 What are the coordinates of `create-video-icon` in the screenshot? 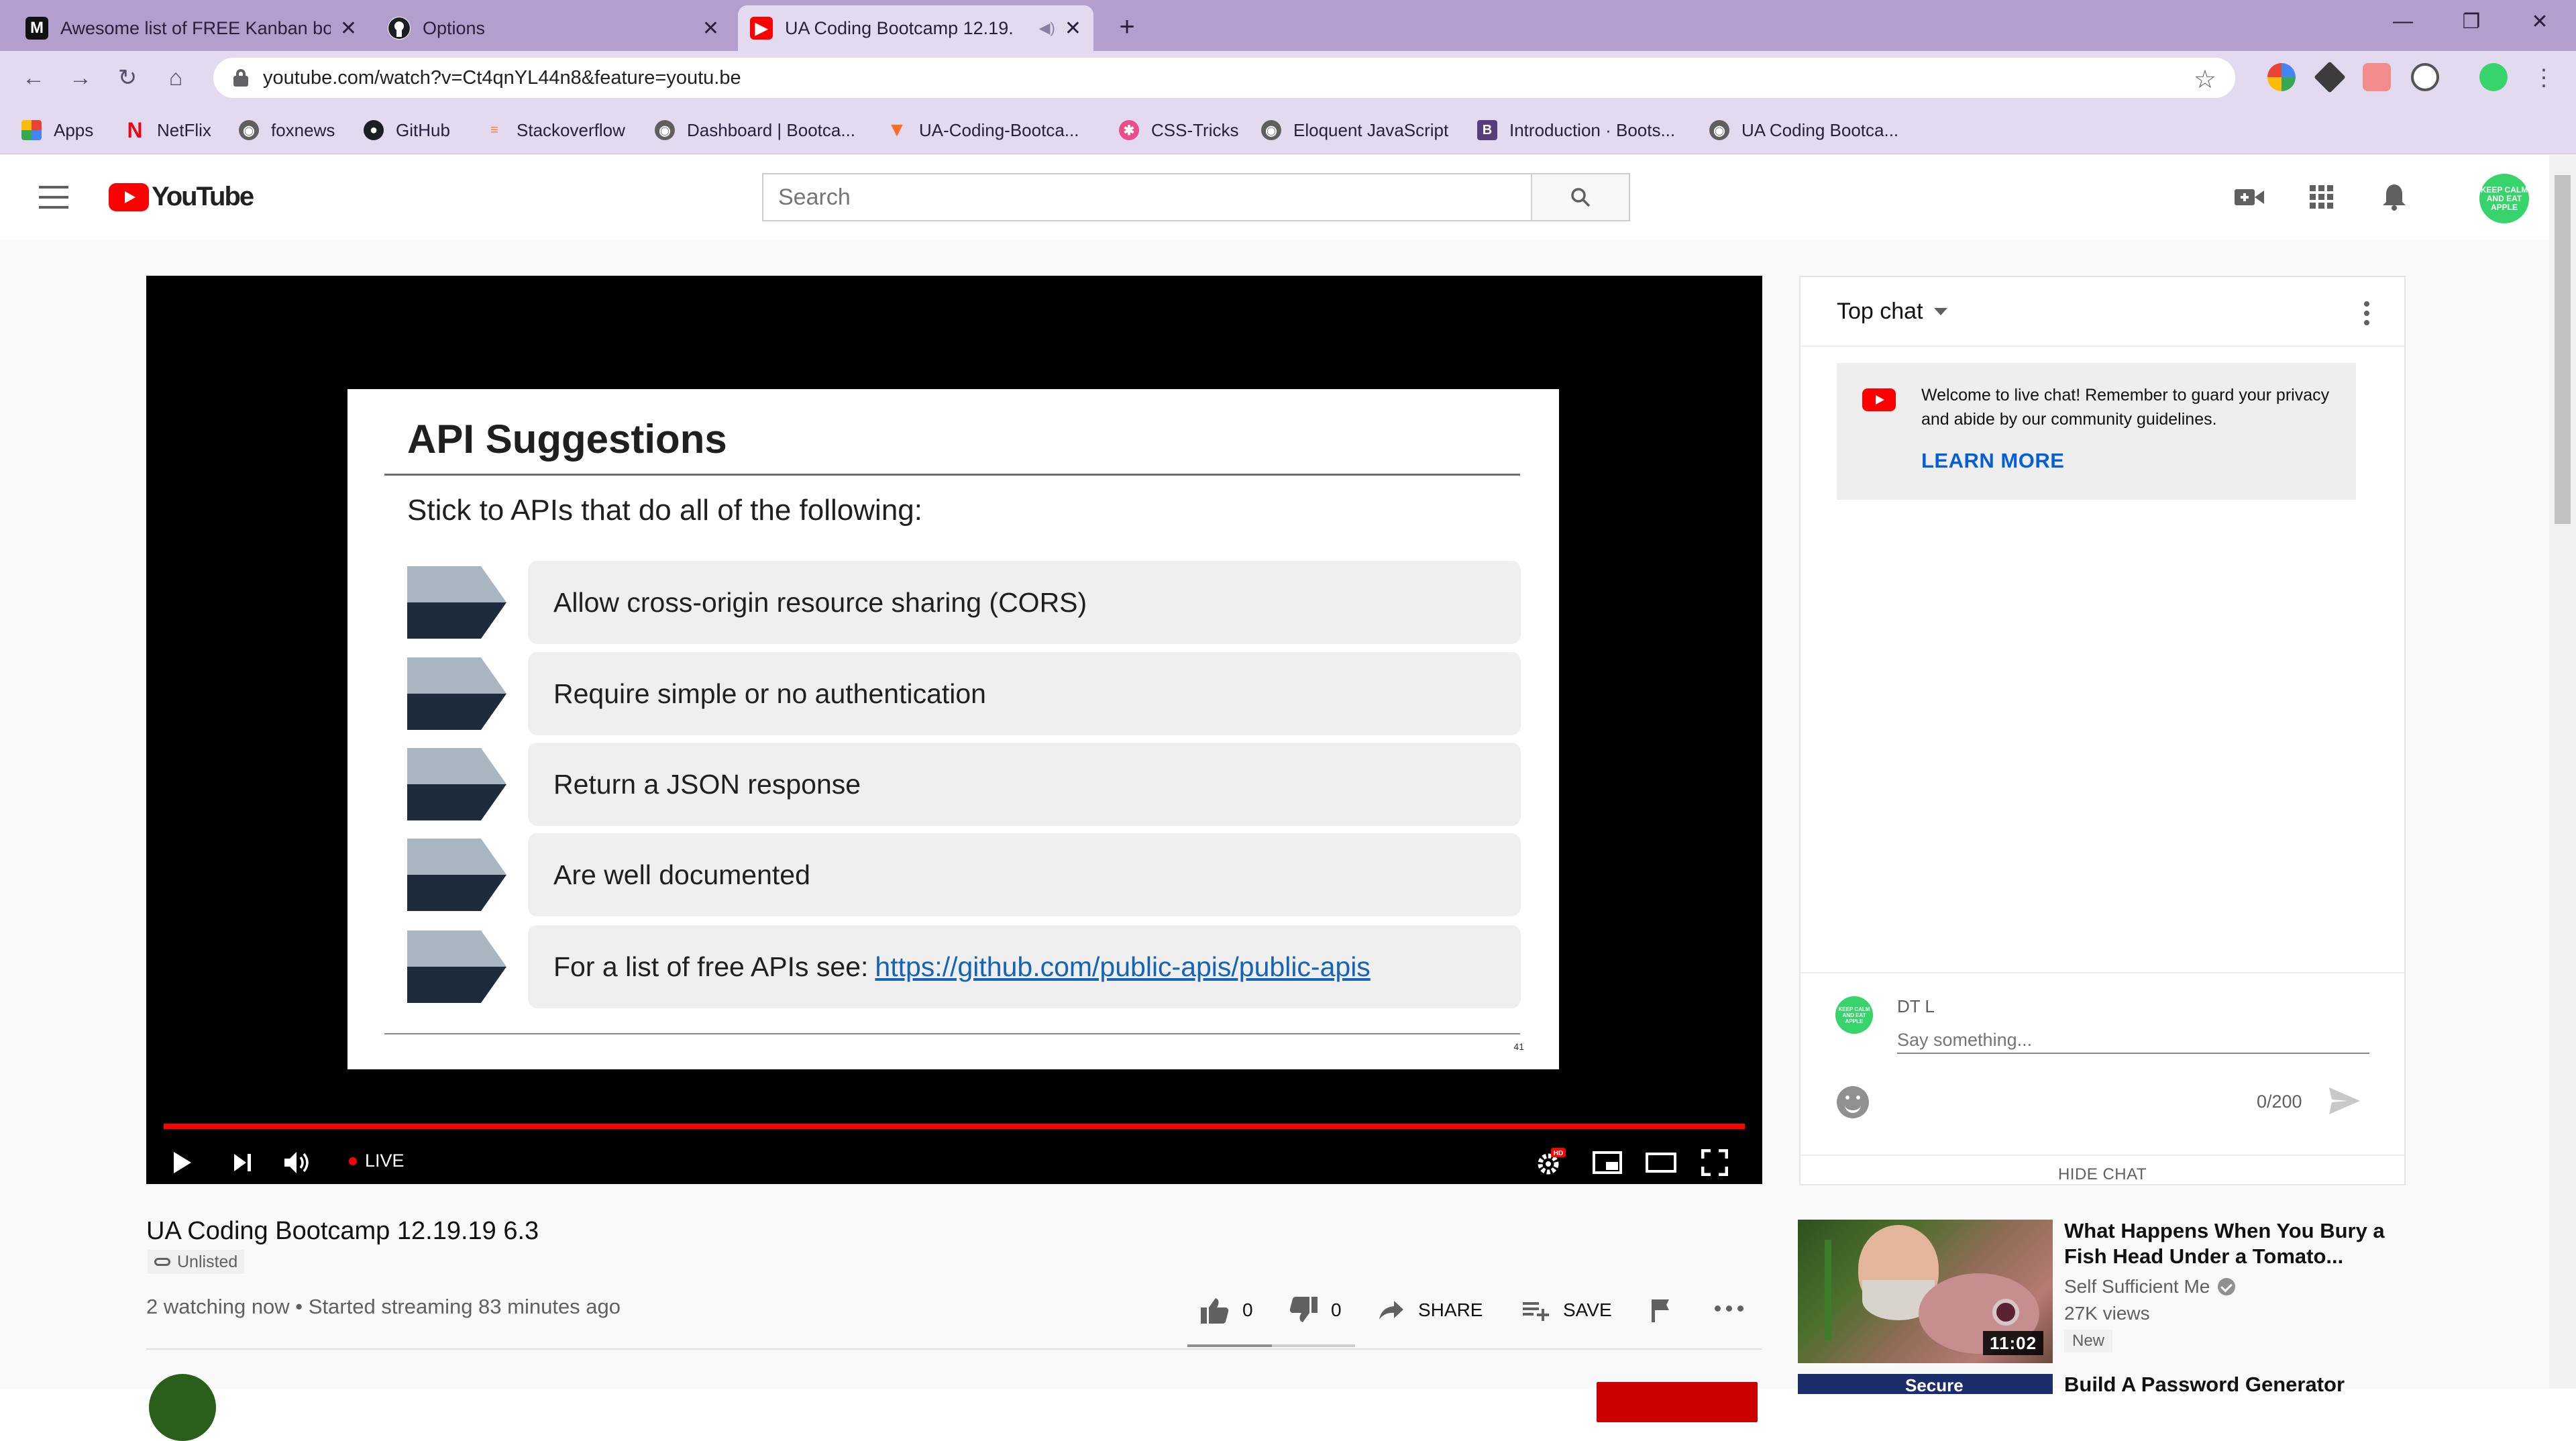 It's located at (2249, 197).